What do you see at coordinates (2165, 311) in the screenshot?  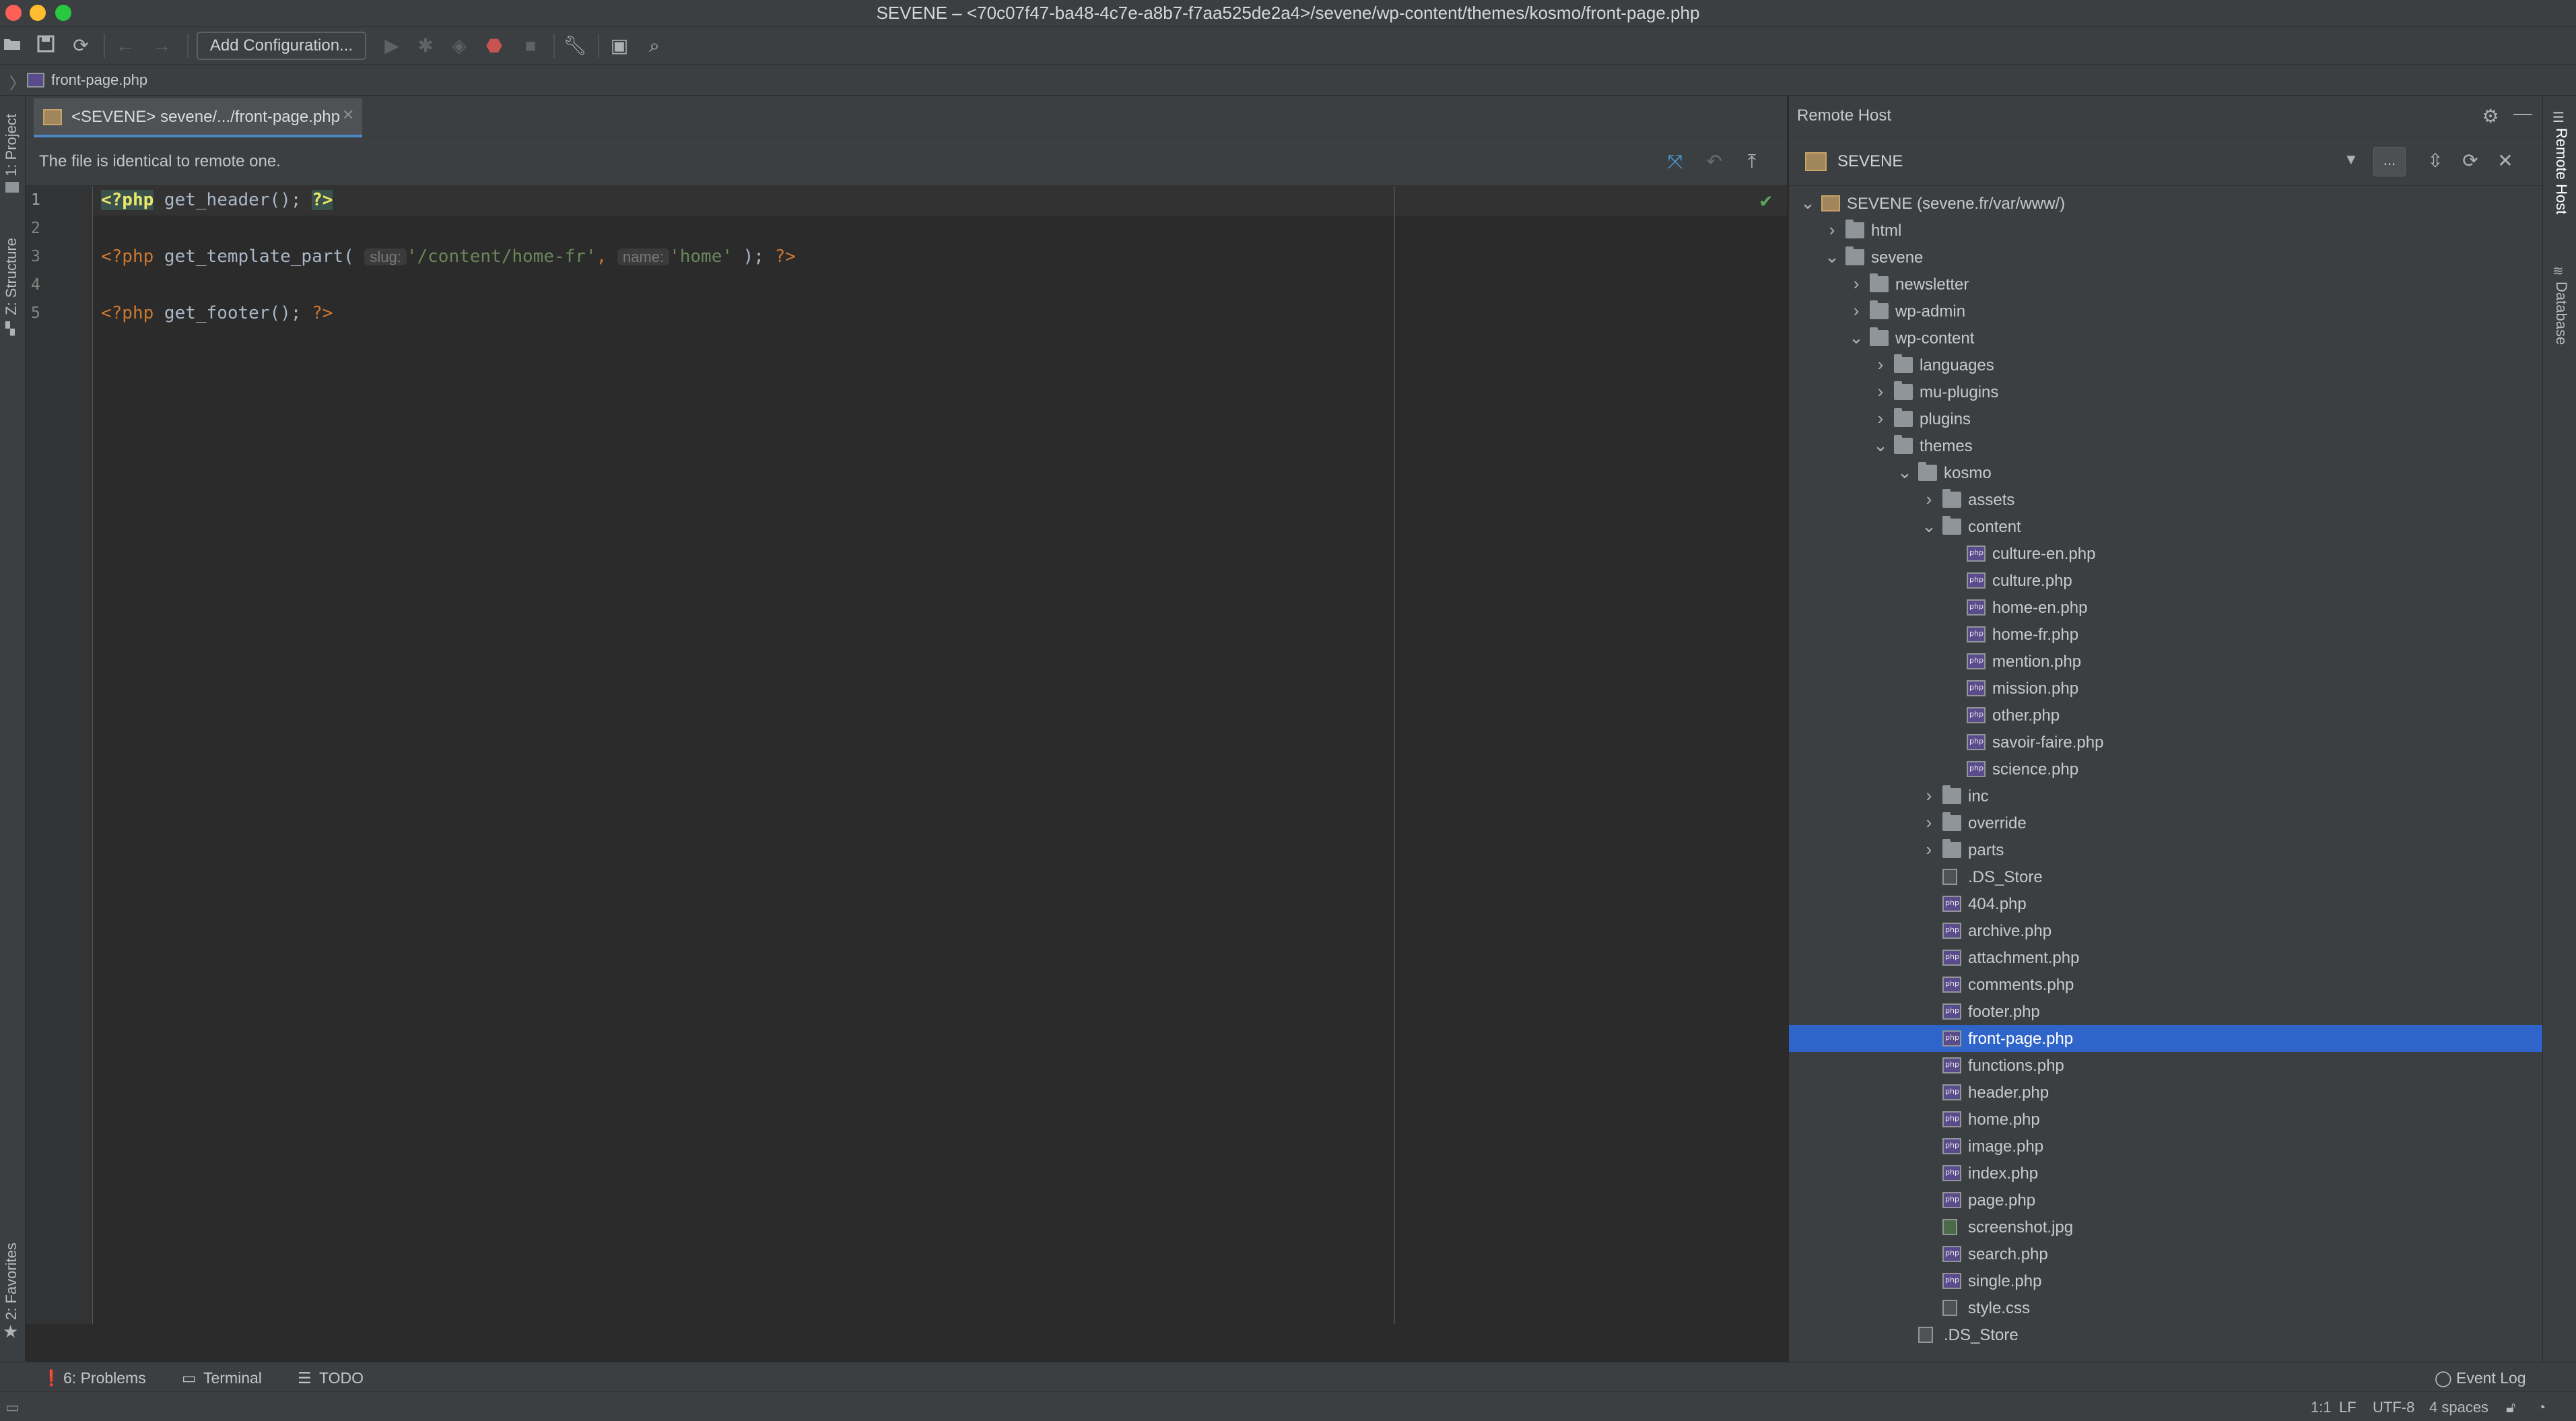 I see `tree-folder-row: › wp-admin` at bounding box center [2165, 311].